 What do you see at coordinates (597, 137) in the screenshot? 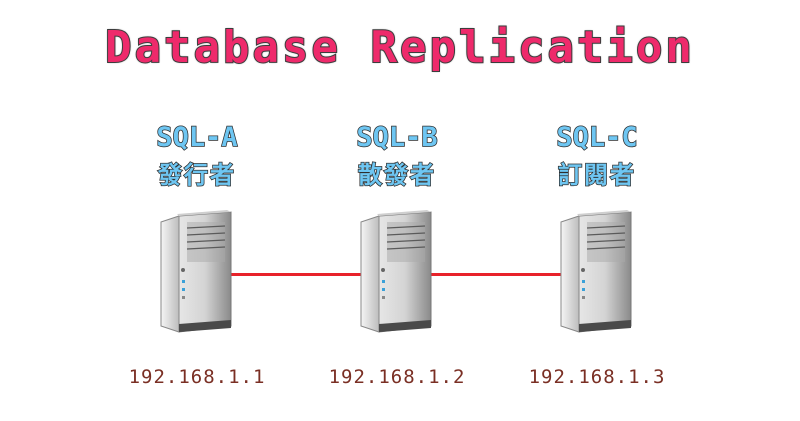
I see `node-name-sql-c: SQL-C` at bounding box center [597, 137].